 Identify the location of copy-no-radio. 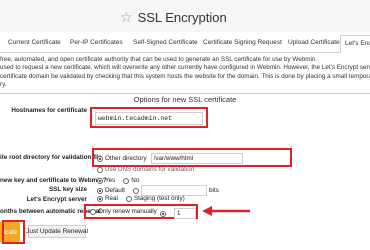
(126, 180).